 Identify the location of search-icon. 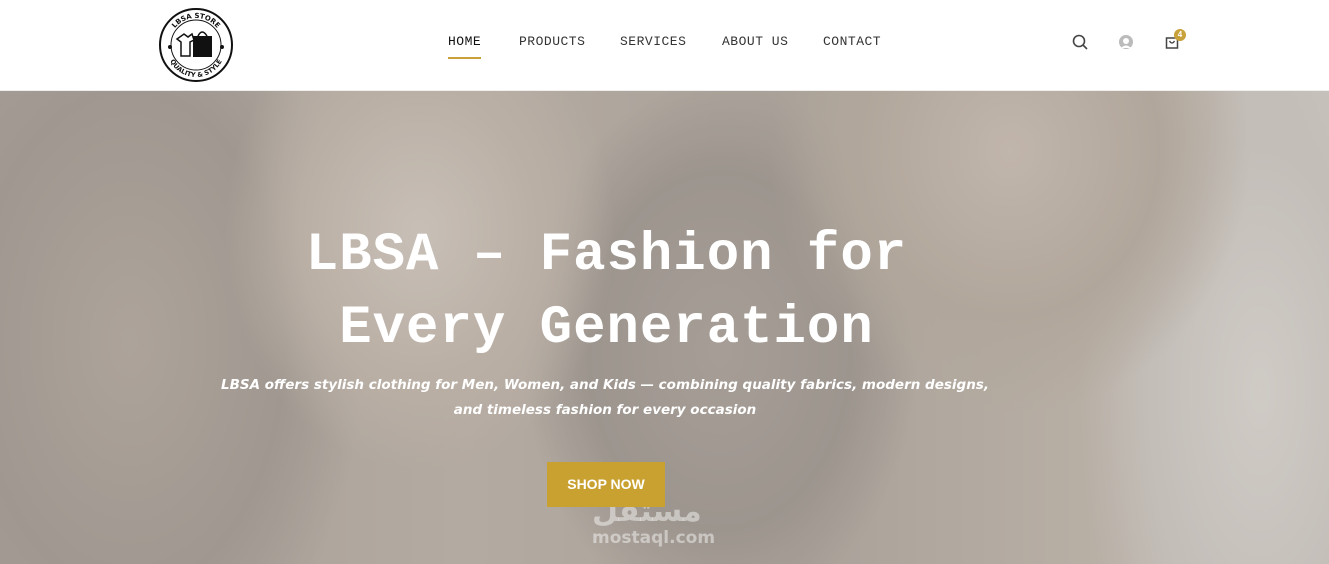
(1080, 42).